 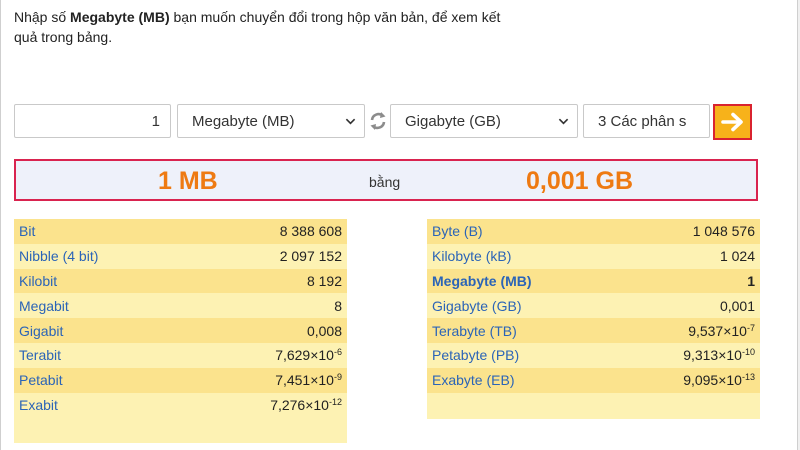 I want to click on unit-value: 9,537×10-7, so click(x=721, y=331).